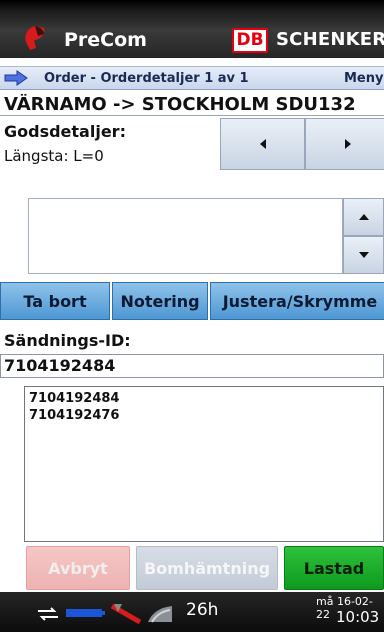 Image resolution: width=384 pixels, height=632 pixels. I want to click on signal-icon, so click(126, 613).